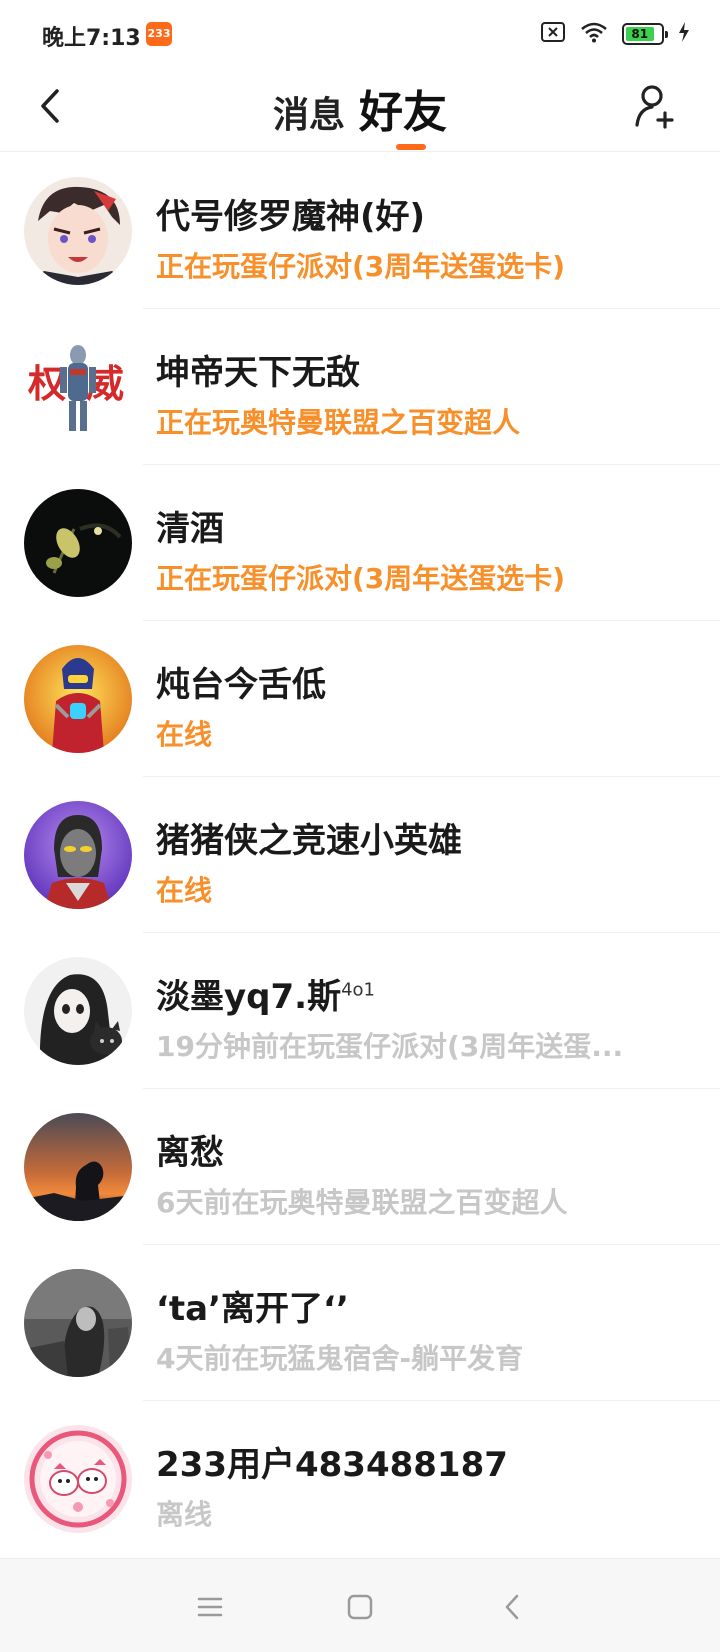 Image resolution: width=720 pixels, height=1652 pixels. Describe the element at coordinates (332, 1465) in the screenshot. I see `friend-name: 233用户483488187` at that location.